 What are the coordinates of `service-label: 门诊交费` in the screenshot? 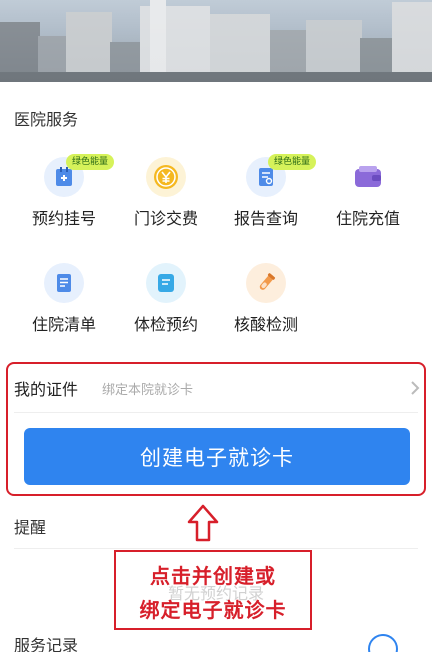 It's located at (165, 218).